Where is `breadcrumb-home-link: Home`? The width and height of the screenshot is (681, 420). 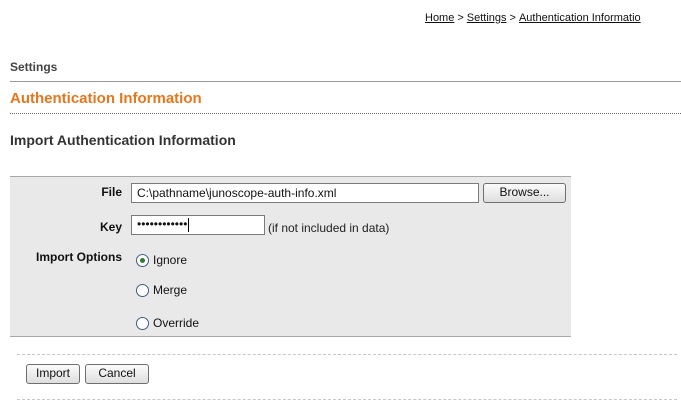
breadcrumb-home-link: Home is located at coordinates (439, 18).